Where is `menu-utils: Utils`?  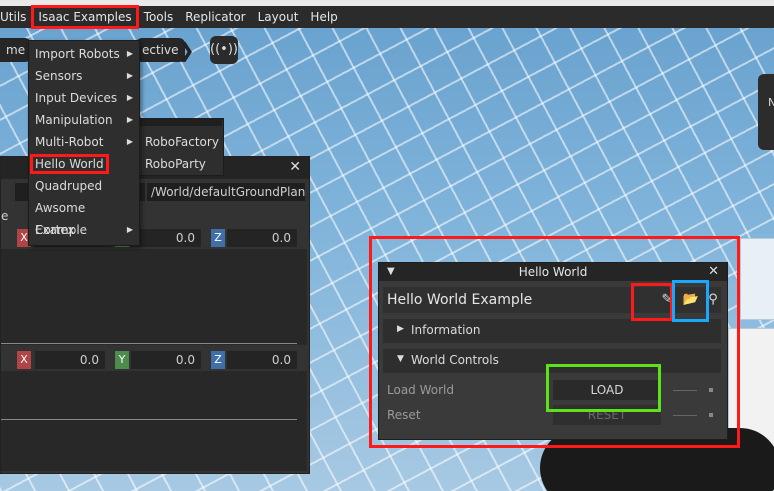 menu-utils: Utils is located at coordinates (16, 17).